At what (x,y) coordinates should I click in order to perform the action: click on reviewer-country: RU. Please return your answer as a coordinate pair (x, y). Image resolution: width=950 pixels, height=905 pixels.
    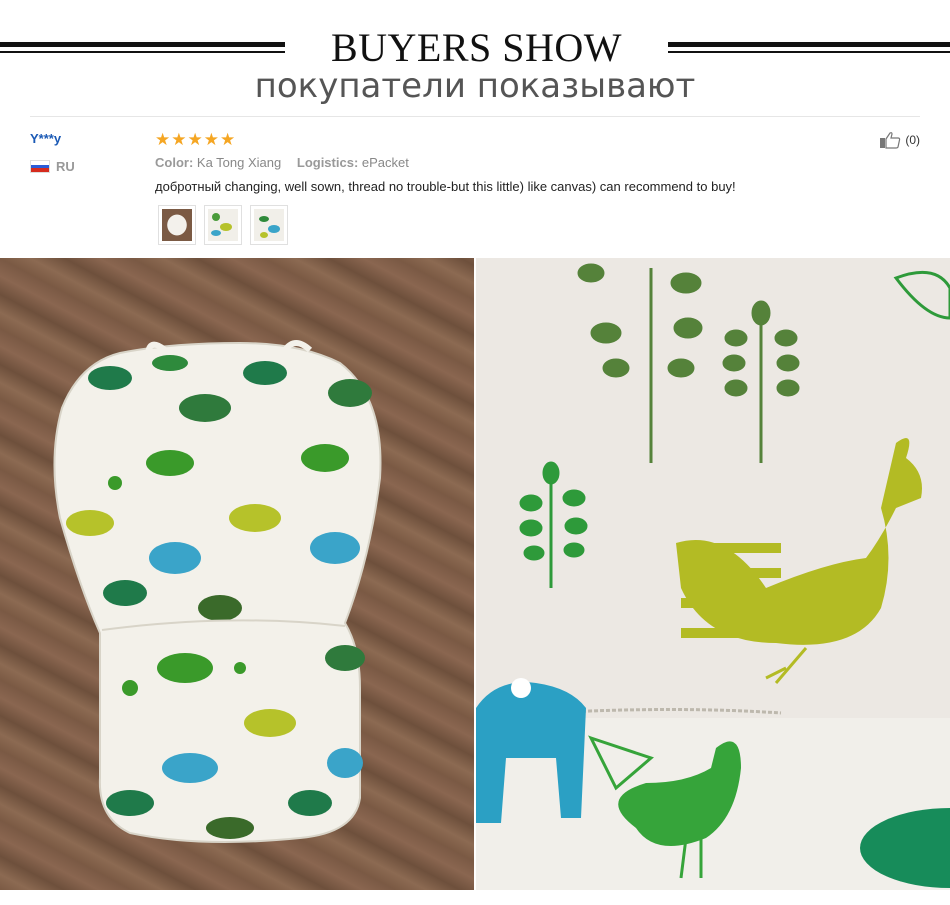
    Looking at the image, I should click on (52, 166).